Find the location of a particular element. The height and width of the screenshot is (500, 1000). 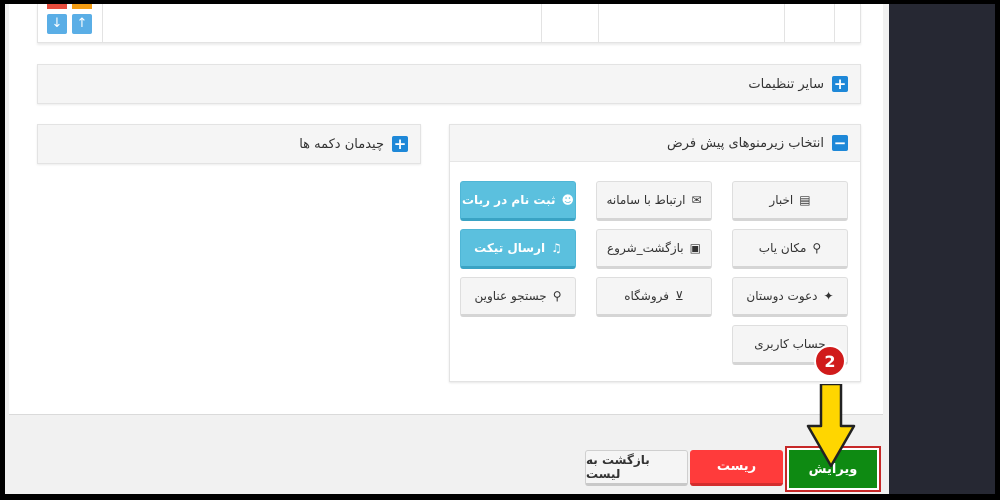

submenu-label: مکان یاب is located at coordinates (783, 248).